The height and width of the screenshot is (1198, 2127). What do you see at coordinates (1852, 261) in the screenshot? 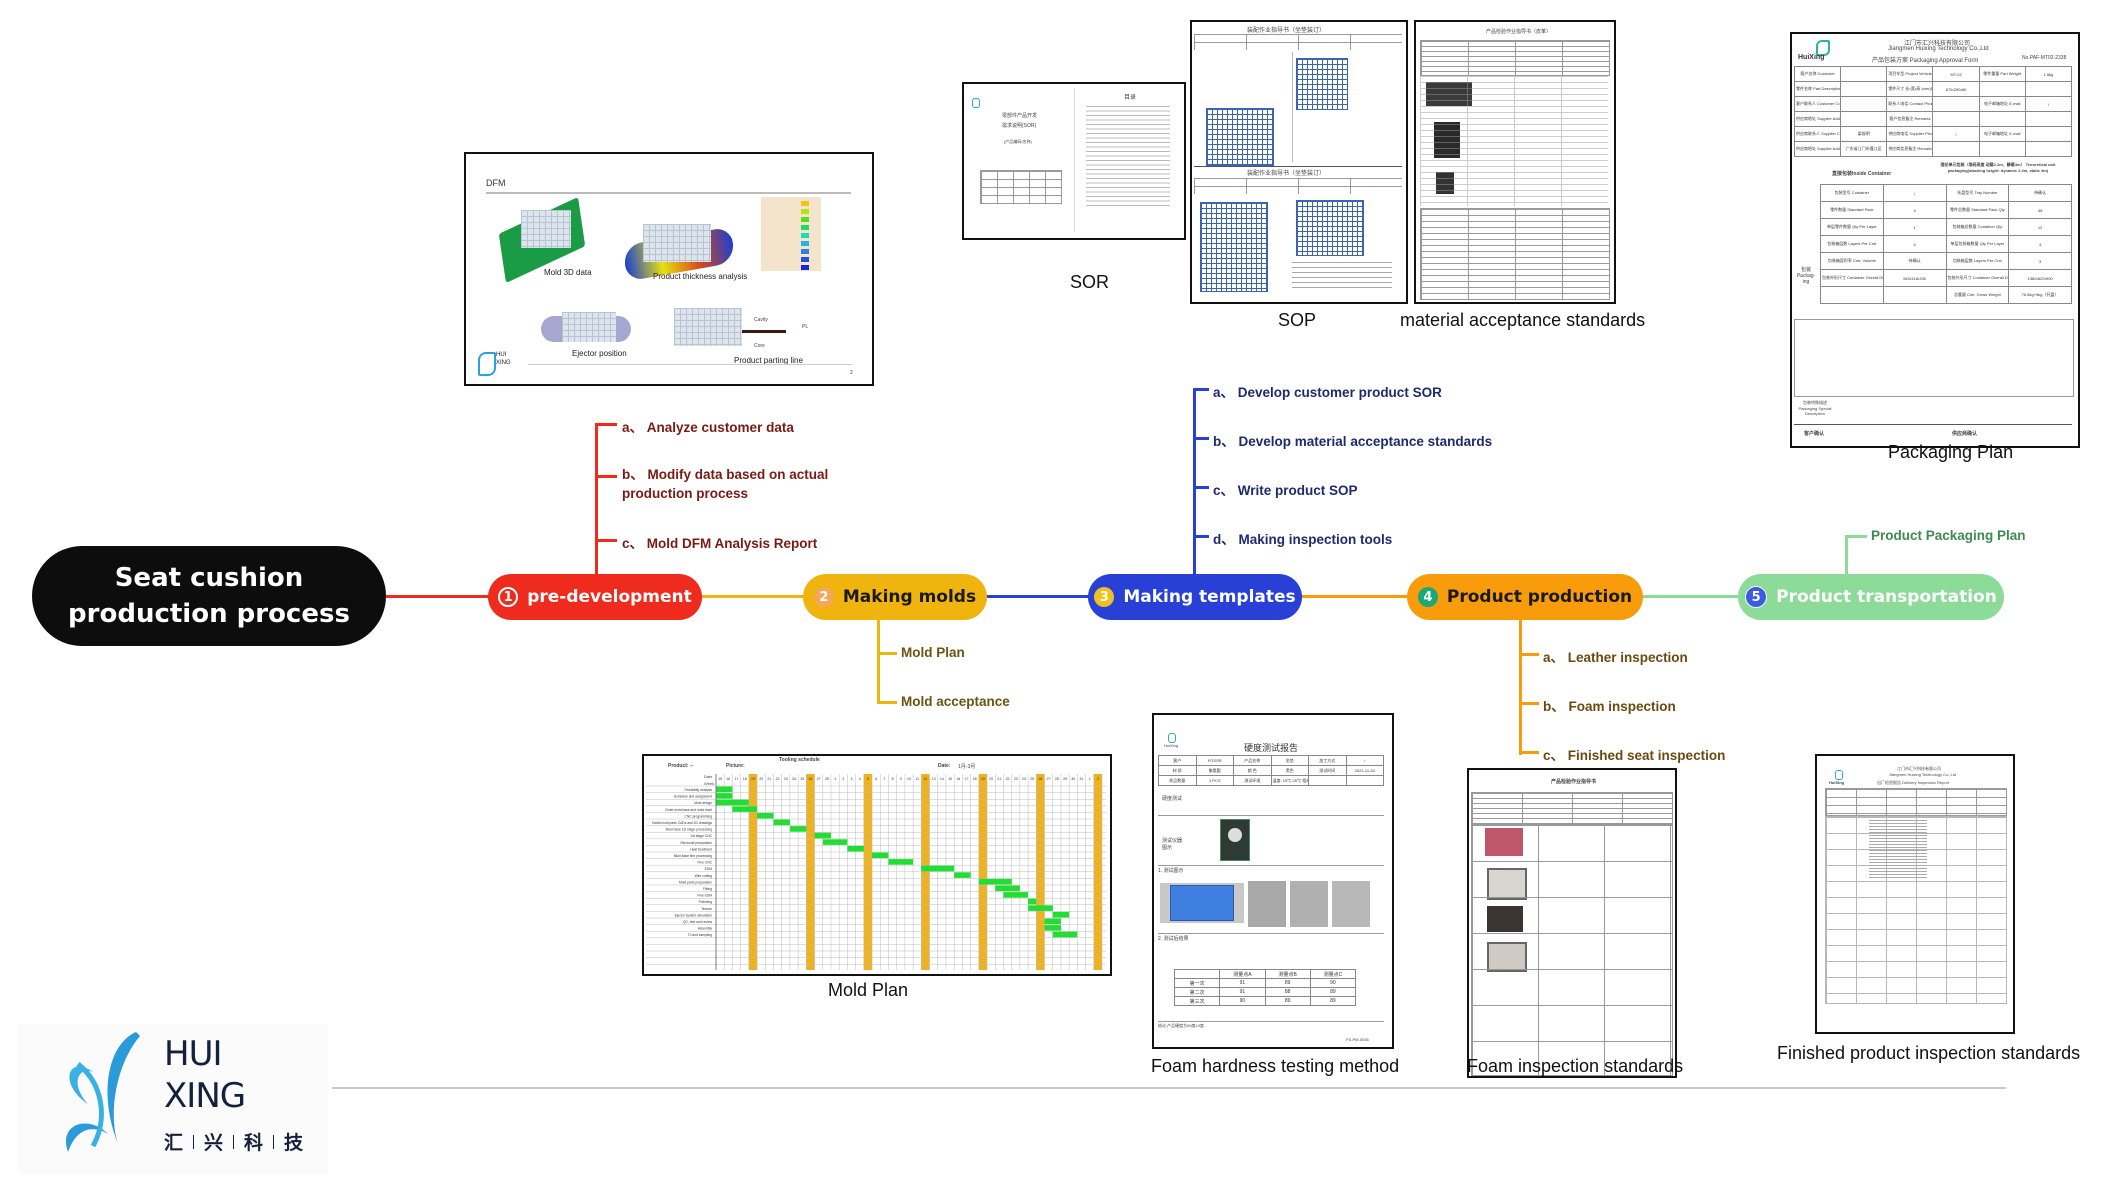
I see `table-cell: 包装箱容积率 Cntr. Volume` at bounding box center [1852, 261].